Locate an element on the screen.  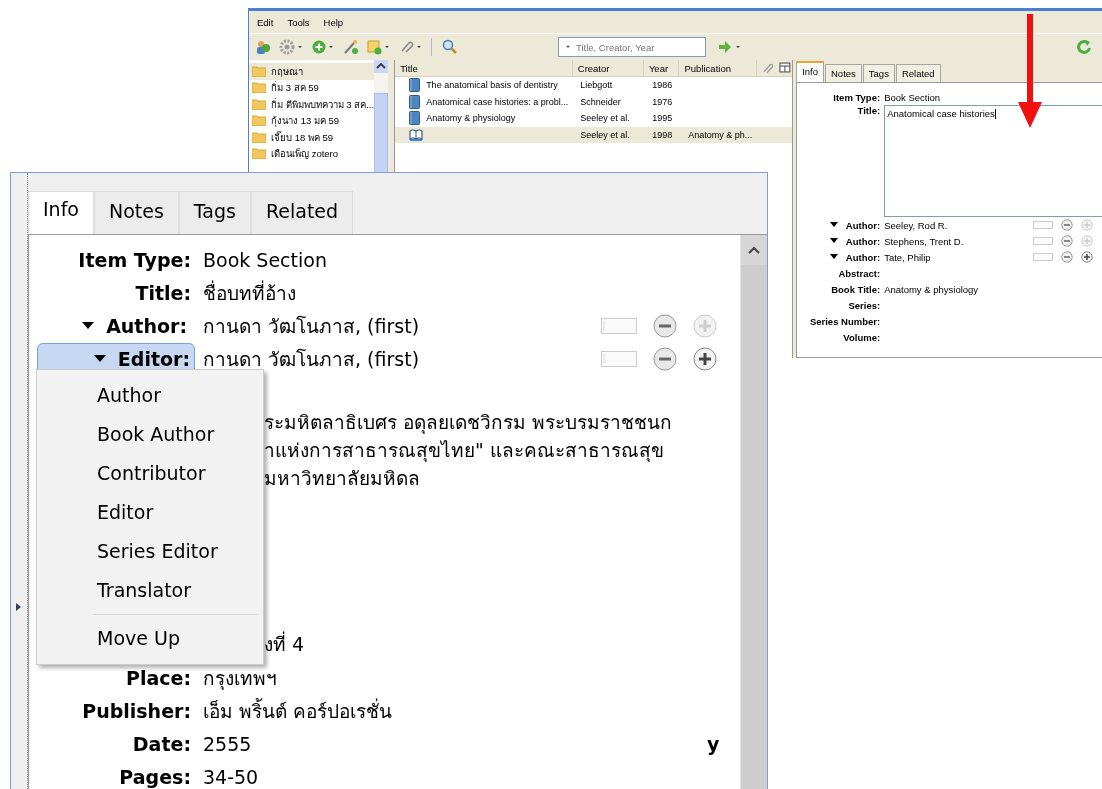
creator-type-button: Author: is located at coordinates (110, 325).